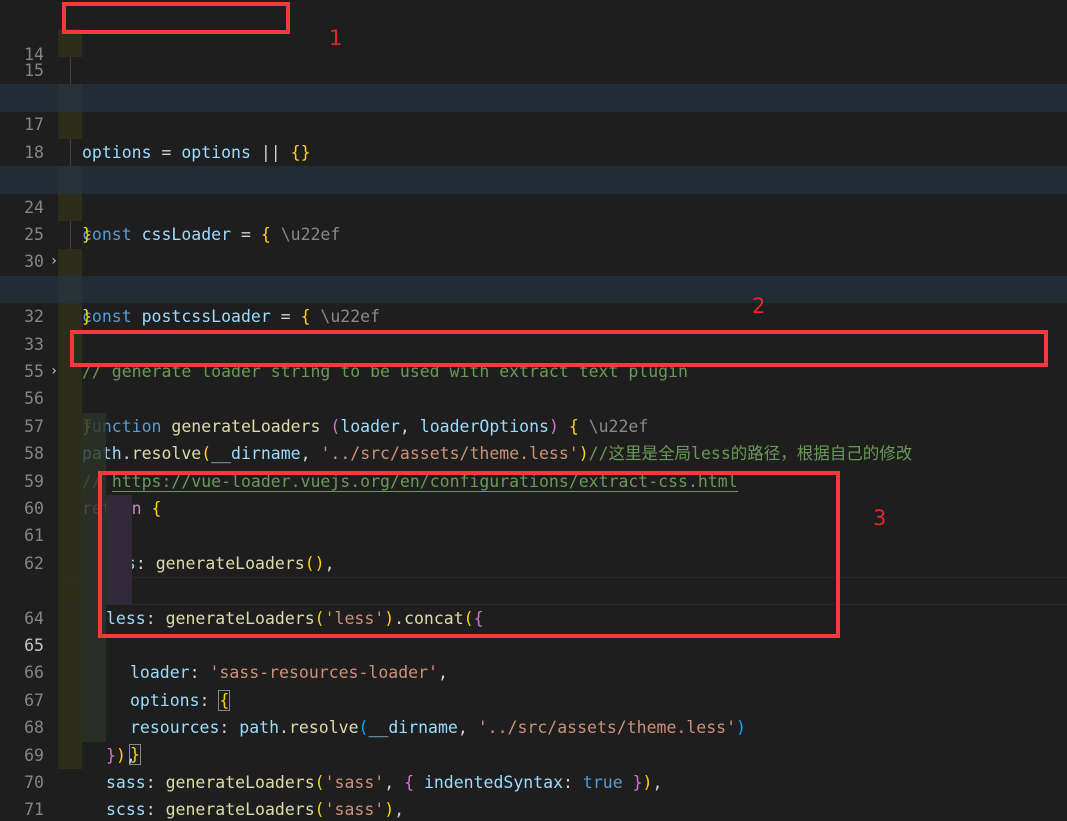 This screenshot has width=1067, height=821. I want to click on editor-line-31: 31, so click(533, 260).